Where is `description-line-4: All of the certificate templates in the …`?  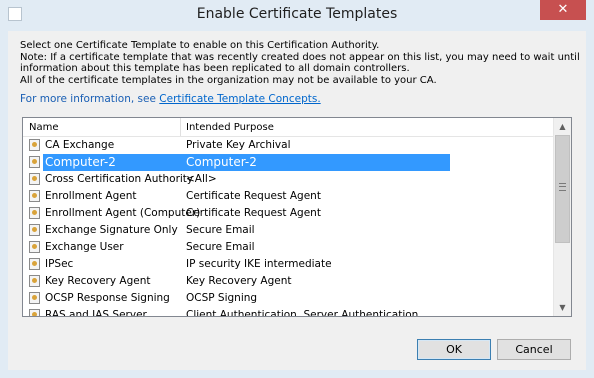 description-line-4: All of the certificate templates in the … is located at coordinates (228, 80).